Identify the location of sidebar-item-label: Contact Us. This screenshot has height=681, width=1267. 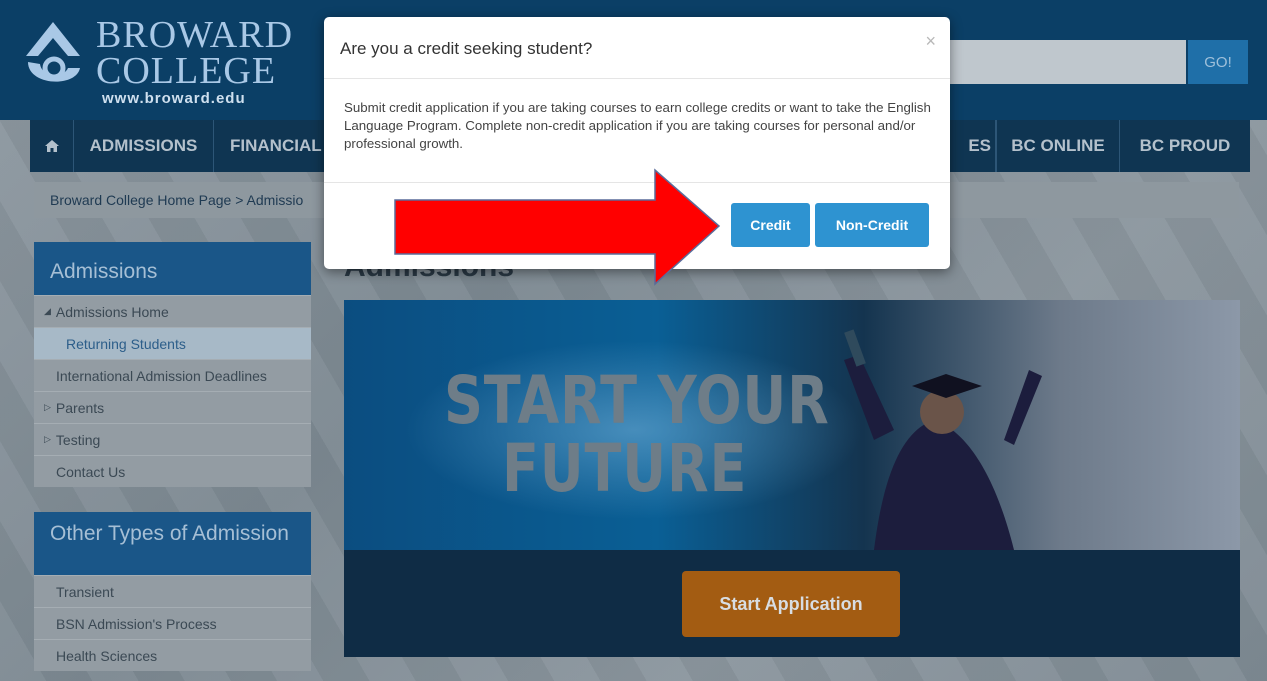
(91, 471).